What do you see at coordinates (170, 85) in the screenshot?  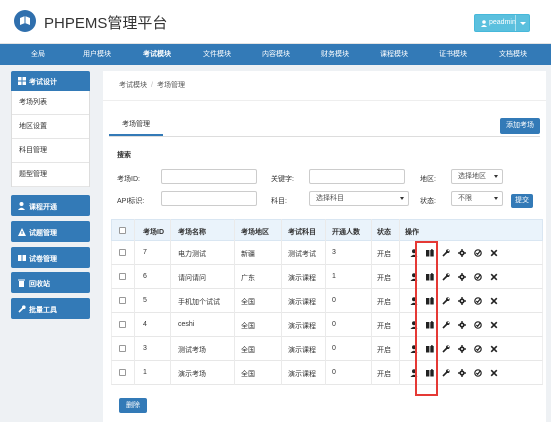 I see `breadcrumb-item-room-management: 考场管理` at bounding box center [170, 85].